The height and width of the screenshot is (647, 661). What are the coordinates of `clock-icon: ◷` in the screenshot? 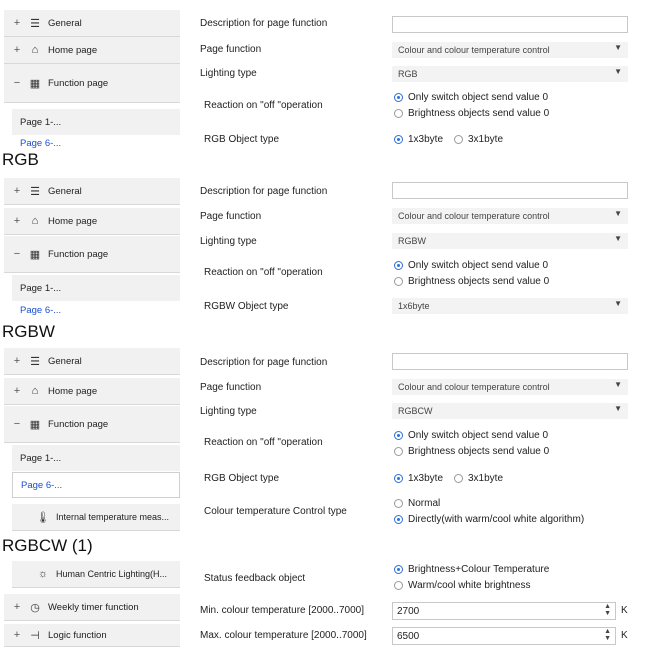 It's located at (35, 607).